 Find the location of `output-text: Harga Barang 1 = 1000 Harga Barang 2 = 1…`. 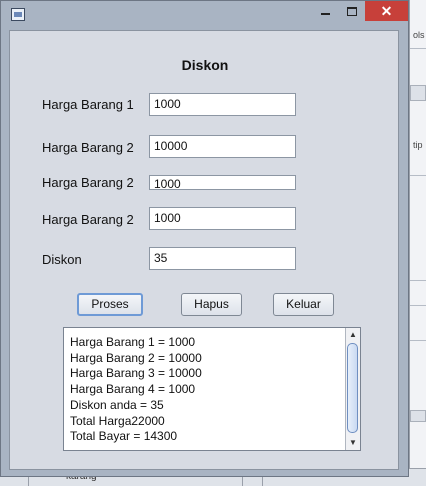

output-text: Harga Barang 1 = 1000 Harga Barang 2 = 1… is located at coordinates (206, 390).